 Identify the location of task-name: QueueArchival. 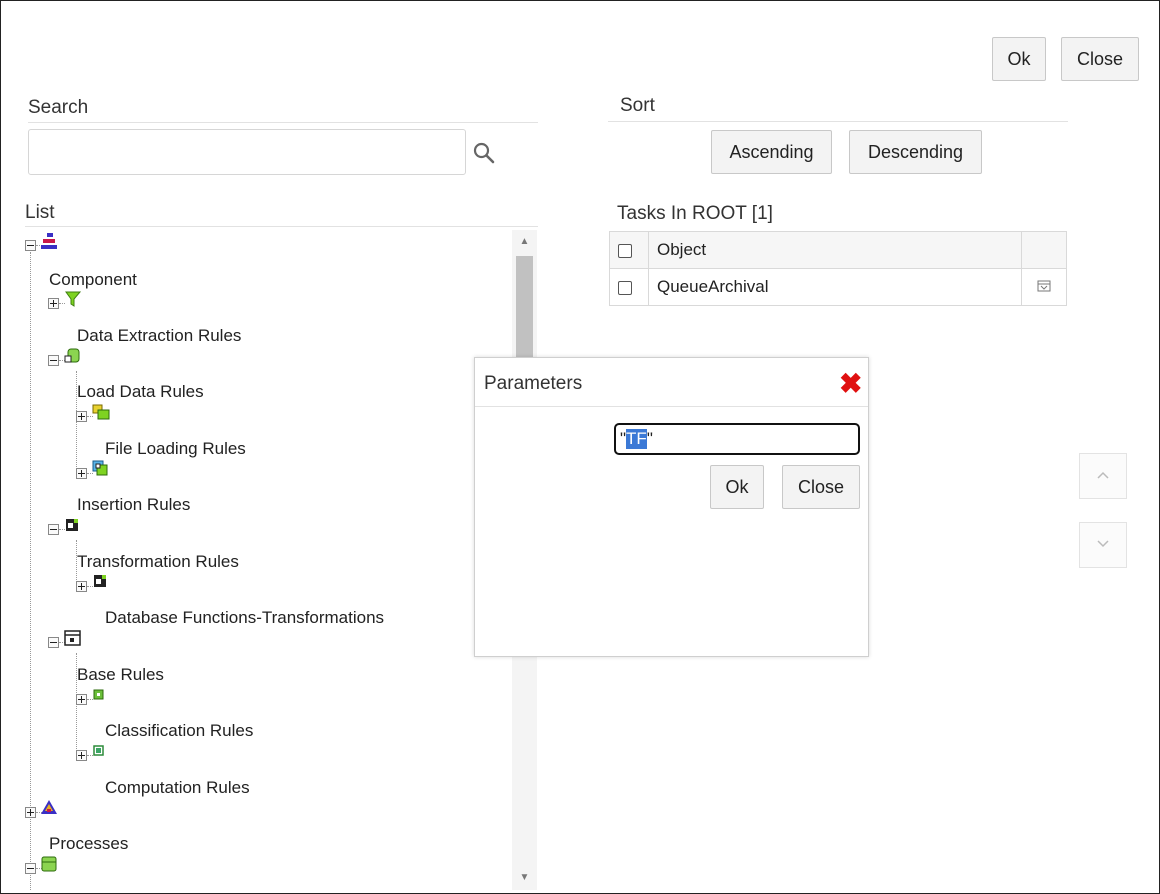
(835, 287).